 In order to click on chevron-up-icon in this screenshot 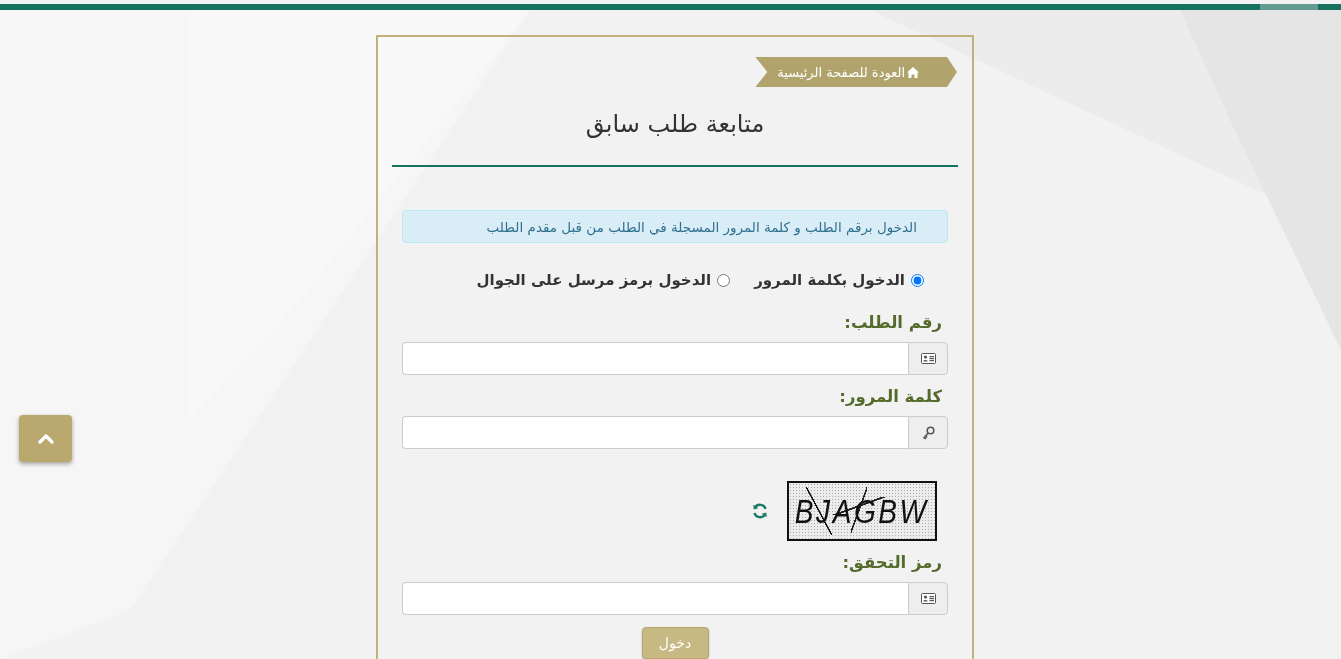, I will do `click(45, 438)`.